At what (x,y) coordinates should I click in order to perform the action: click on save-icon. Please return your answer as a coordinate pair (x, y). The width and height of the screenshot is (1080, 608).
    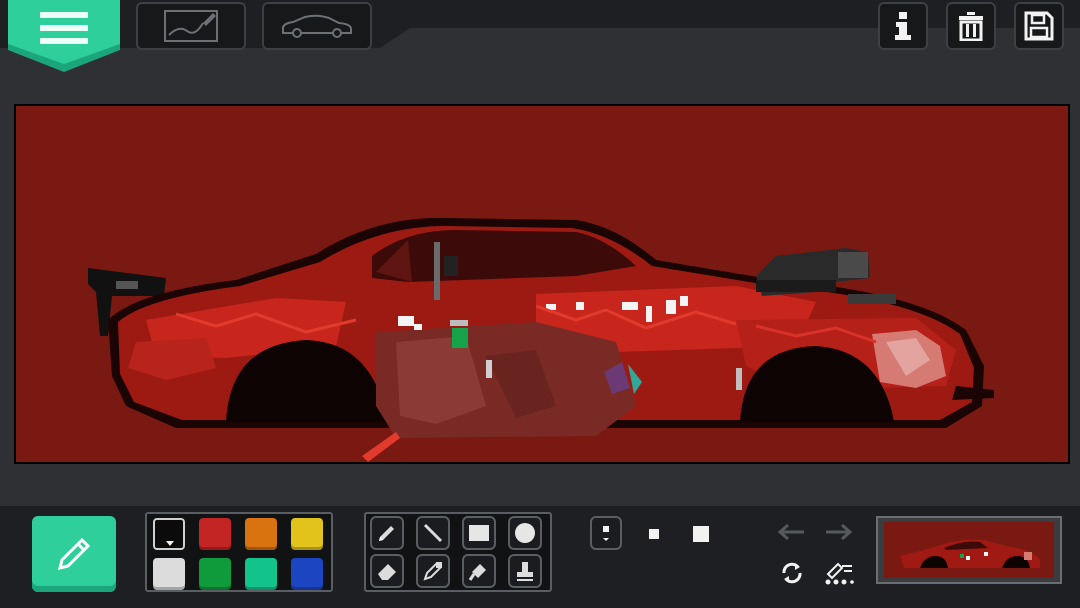
    Looking at the image, I should click on (1039, 26).